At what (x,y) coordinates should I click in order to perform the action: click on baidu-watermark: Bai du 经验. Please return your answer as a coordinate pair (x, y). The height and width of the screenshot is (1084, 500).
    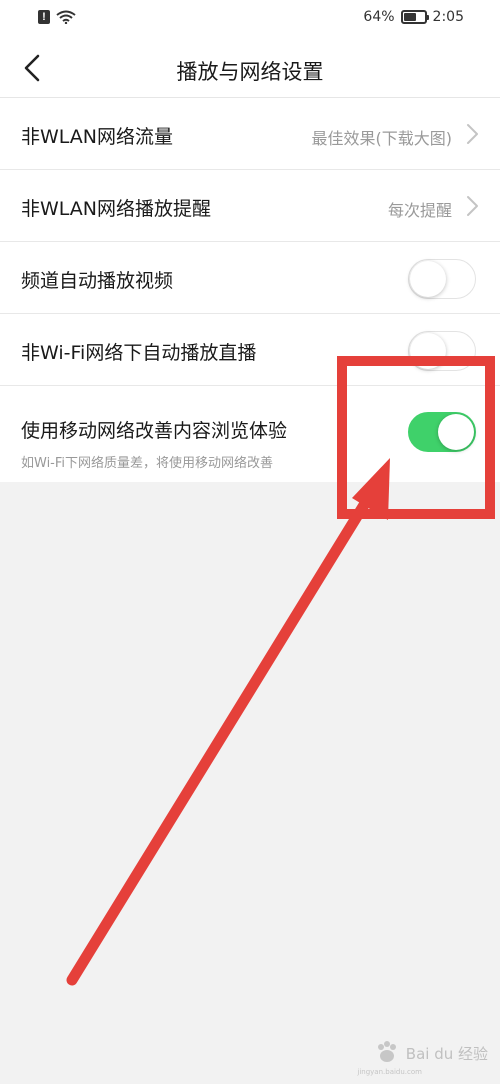
    Looking at the image, I should click on (431, 1053).